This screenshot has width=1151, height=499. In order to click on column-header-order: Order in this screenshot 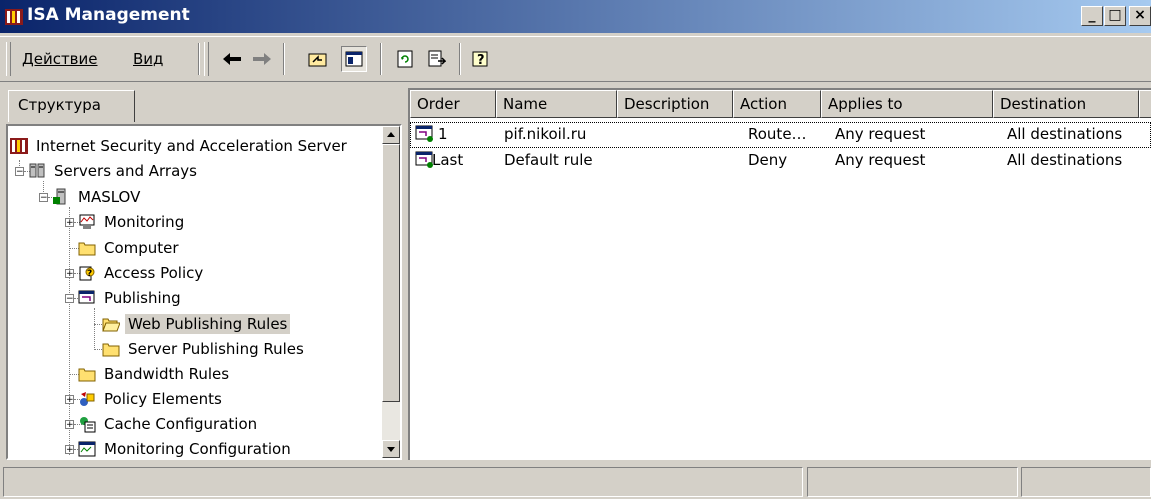, I will do `click(453, 104)`.